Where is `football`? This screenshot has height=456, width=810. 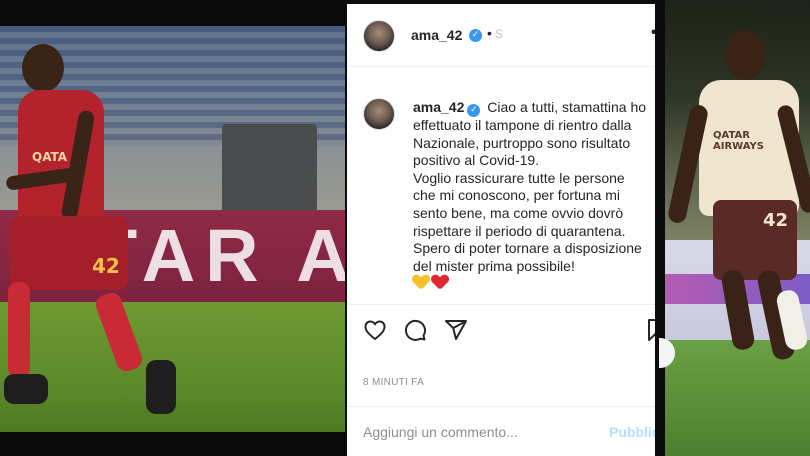
football is located at coordinates (667, 353).